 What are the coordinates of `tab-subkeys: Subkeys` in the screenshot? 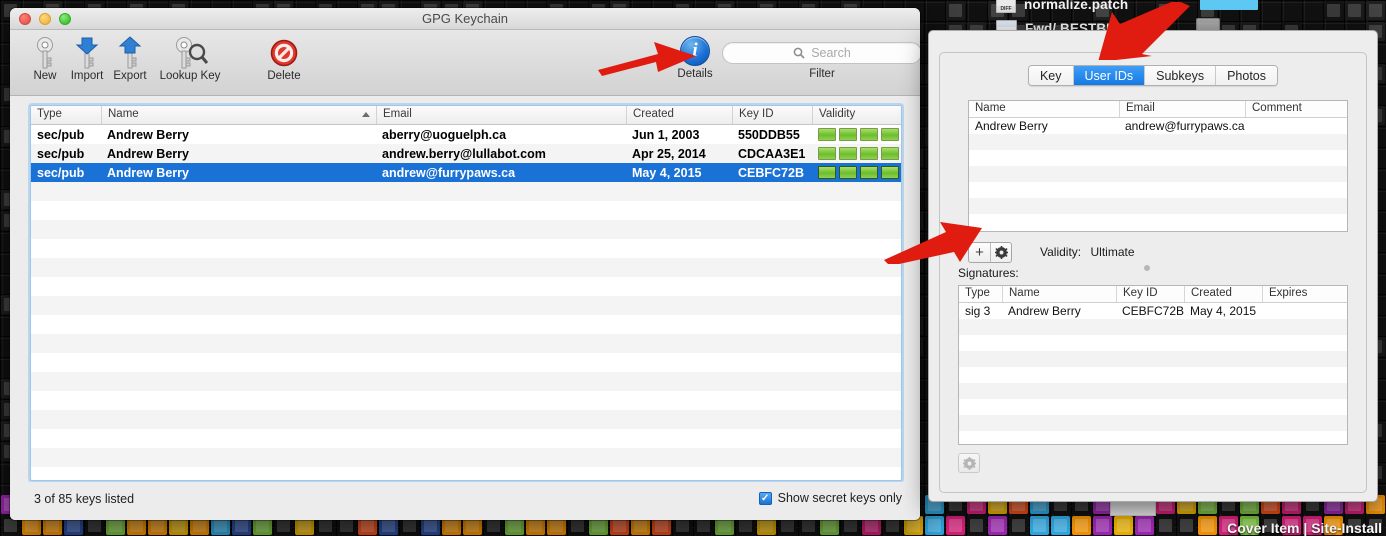 It's located at (1180, 75).